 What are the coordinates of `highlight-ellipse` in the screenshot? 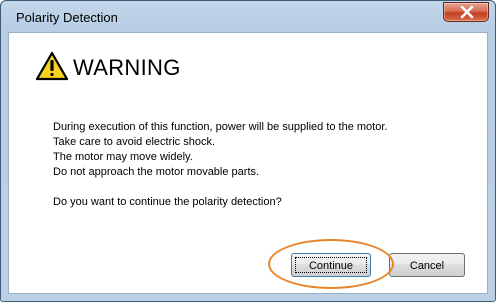 It's located at (331, 264).